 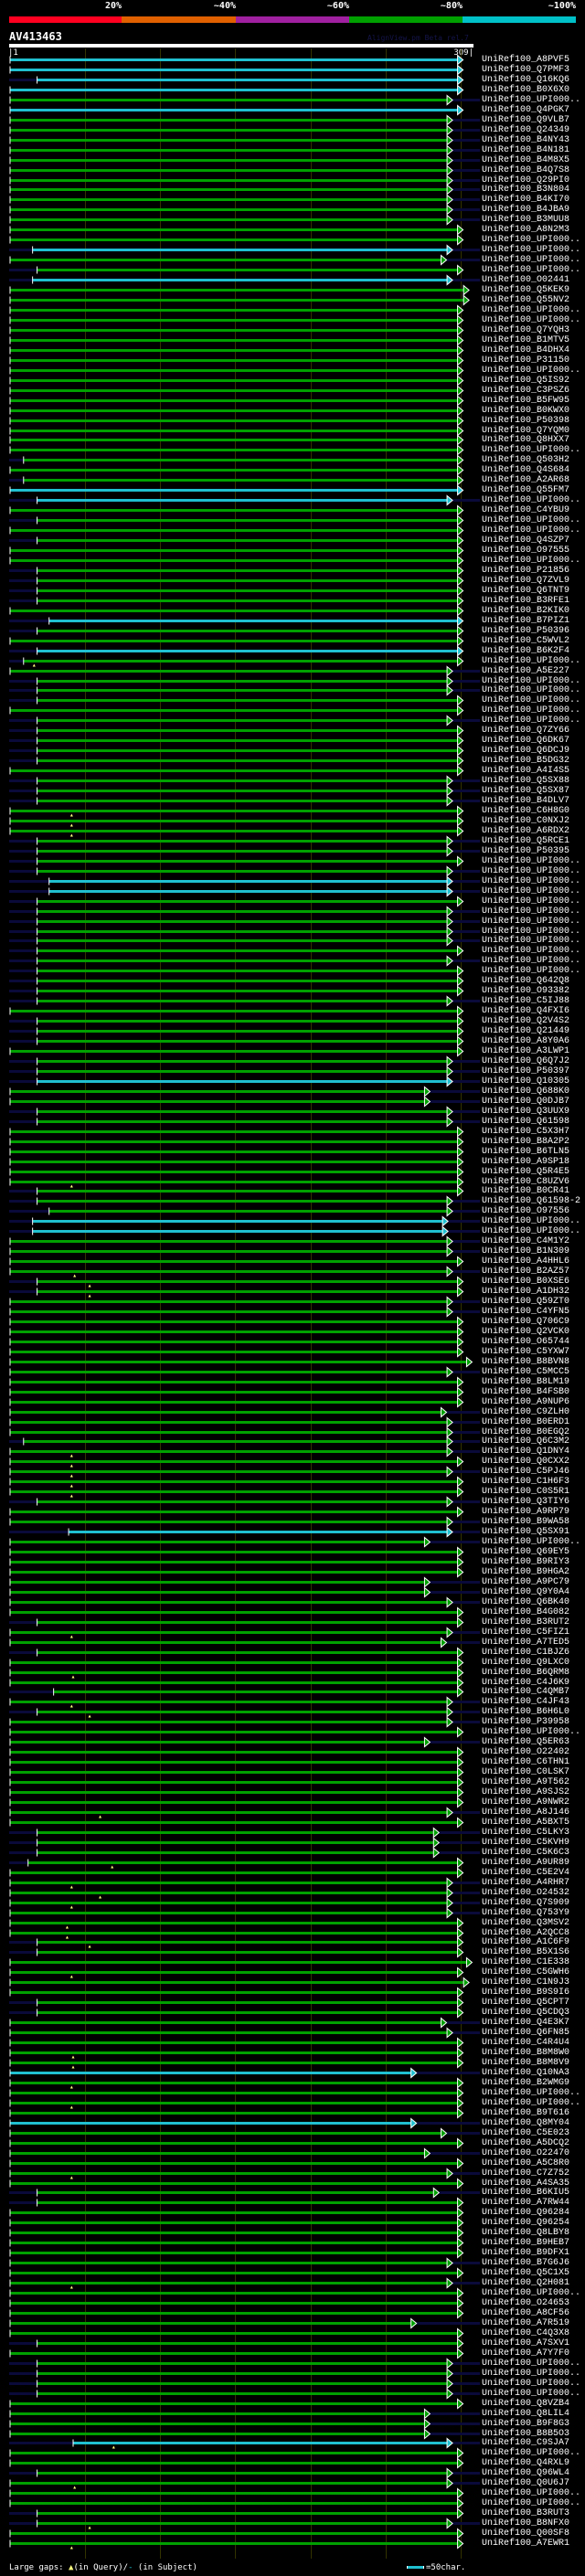 What do you see at coordinates (531, 1201) in the screenshot?
I see `hit-label-114: UniRef100_Q61598-2` at bounding box center [531, 1201].